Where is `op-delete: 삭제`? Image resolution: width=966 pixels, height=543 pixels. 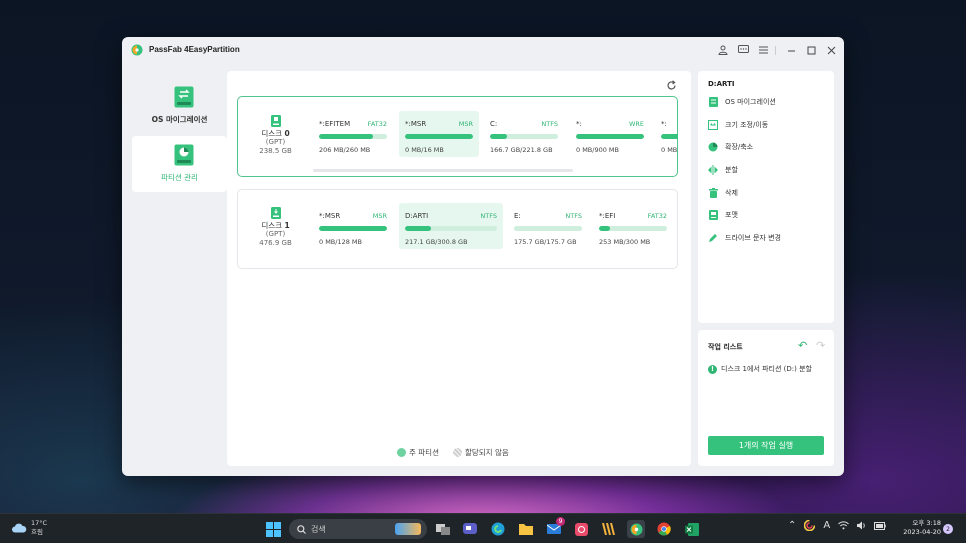
op-delete: 삭제 is located at coordinates (768, 193).